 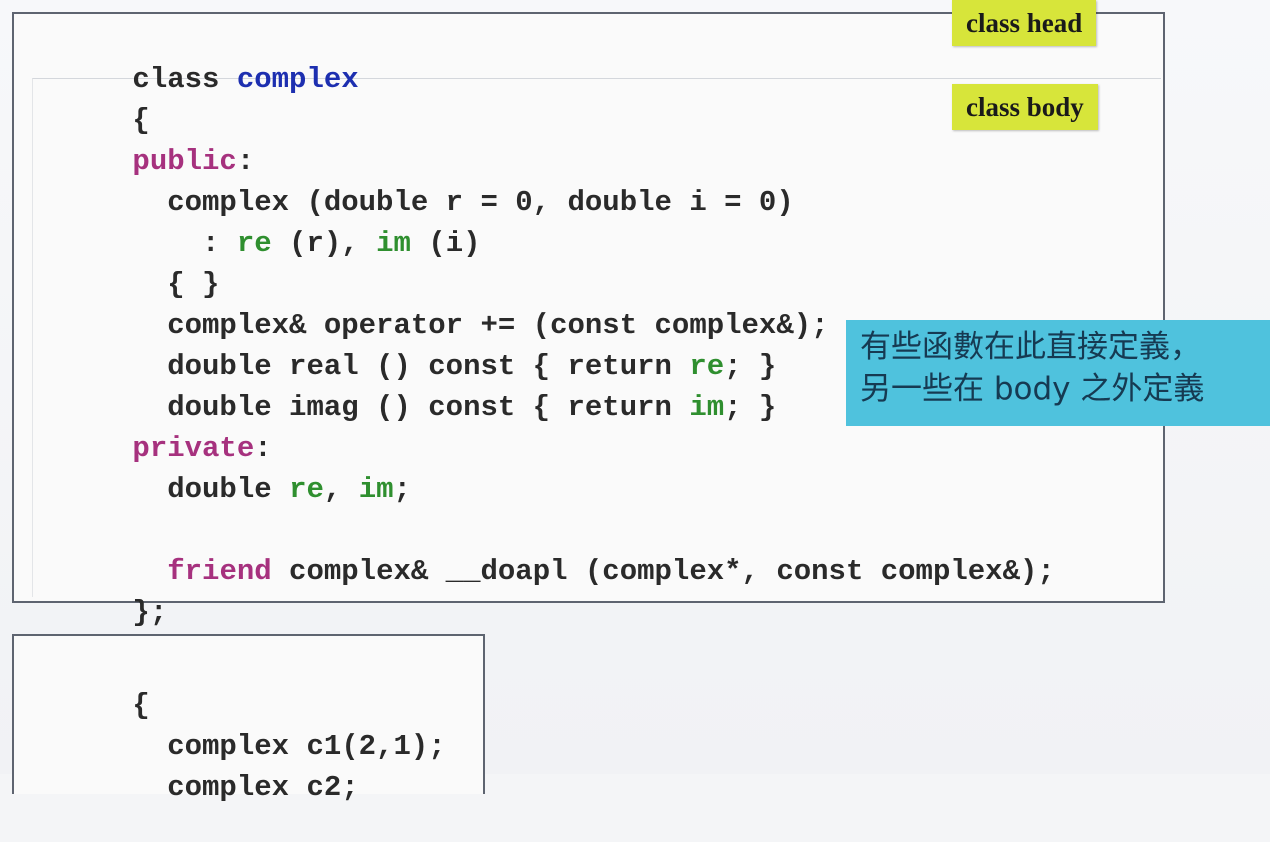 I want to click on code-line-empty-body: { }, so click(x=123, y=266).